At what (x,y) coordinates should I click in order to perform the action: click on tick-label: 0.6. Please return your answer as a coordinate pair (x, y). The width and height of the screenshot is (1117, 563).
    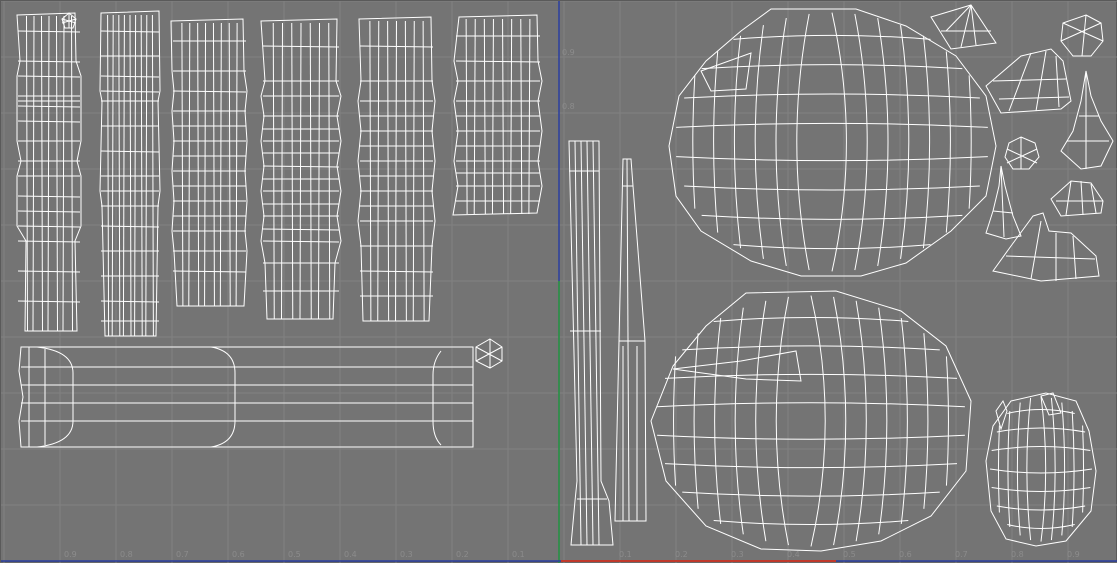
    Looking at the image, I should click on (238, 554).